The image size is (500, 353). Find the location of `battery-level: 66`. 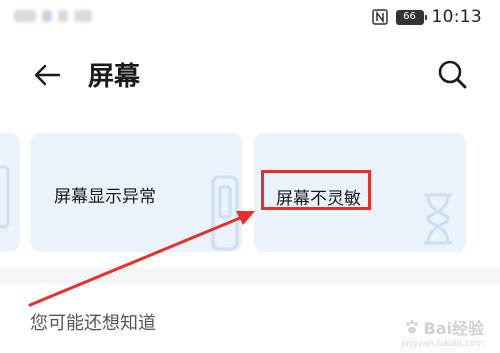

battery-level: 66 is located at coordinates (409, 16).